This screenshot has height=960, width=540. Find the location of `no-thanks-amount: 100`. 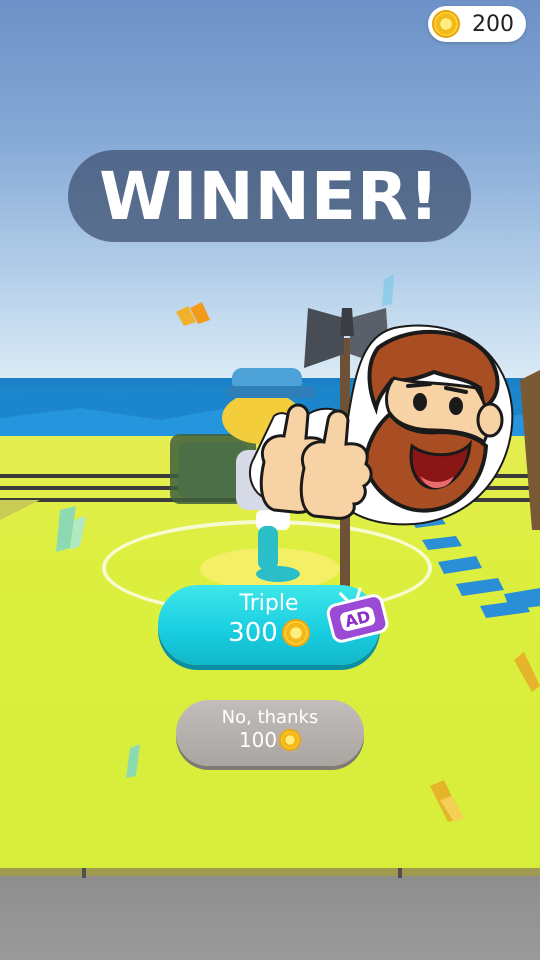

no-thanks-amount: 100 is located at coordinates (258, 740).